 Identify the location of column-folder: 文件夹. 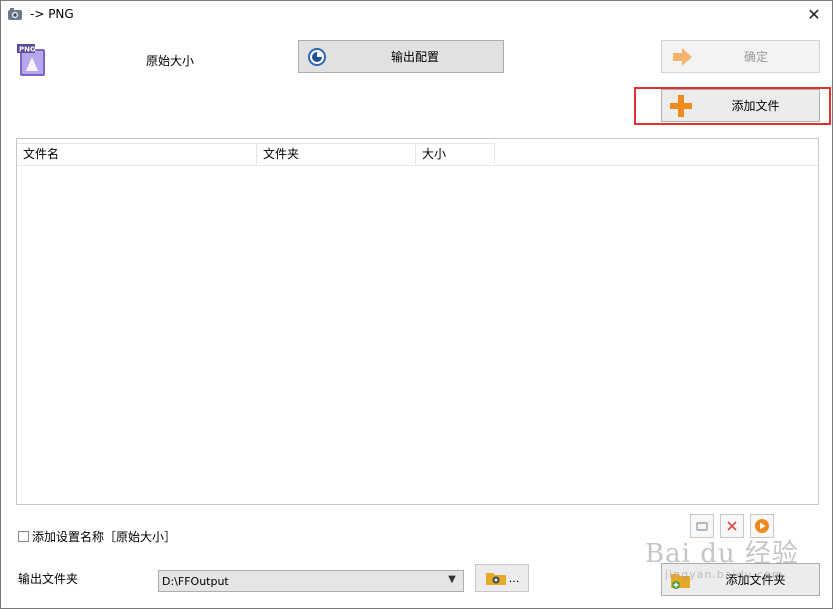
(336, 153).